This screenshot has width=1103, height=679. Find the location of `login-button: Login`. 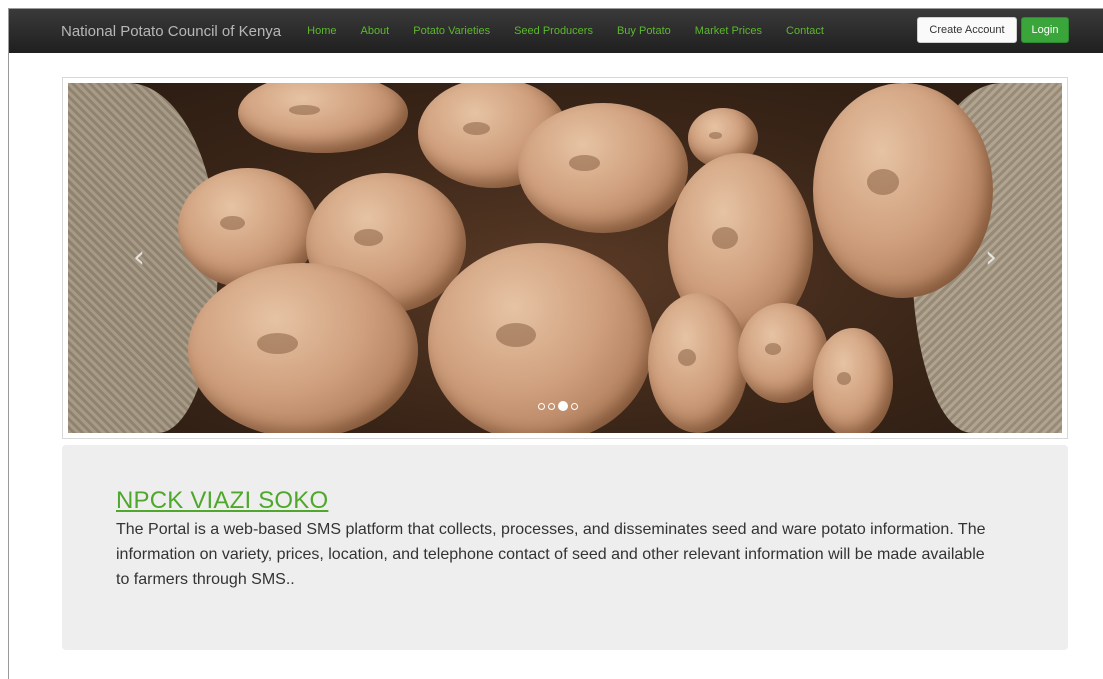

login-button: Login is located at coordinates (1045, 30).